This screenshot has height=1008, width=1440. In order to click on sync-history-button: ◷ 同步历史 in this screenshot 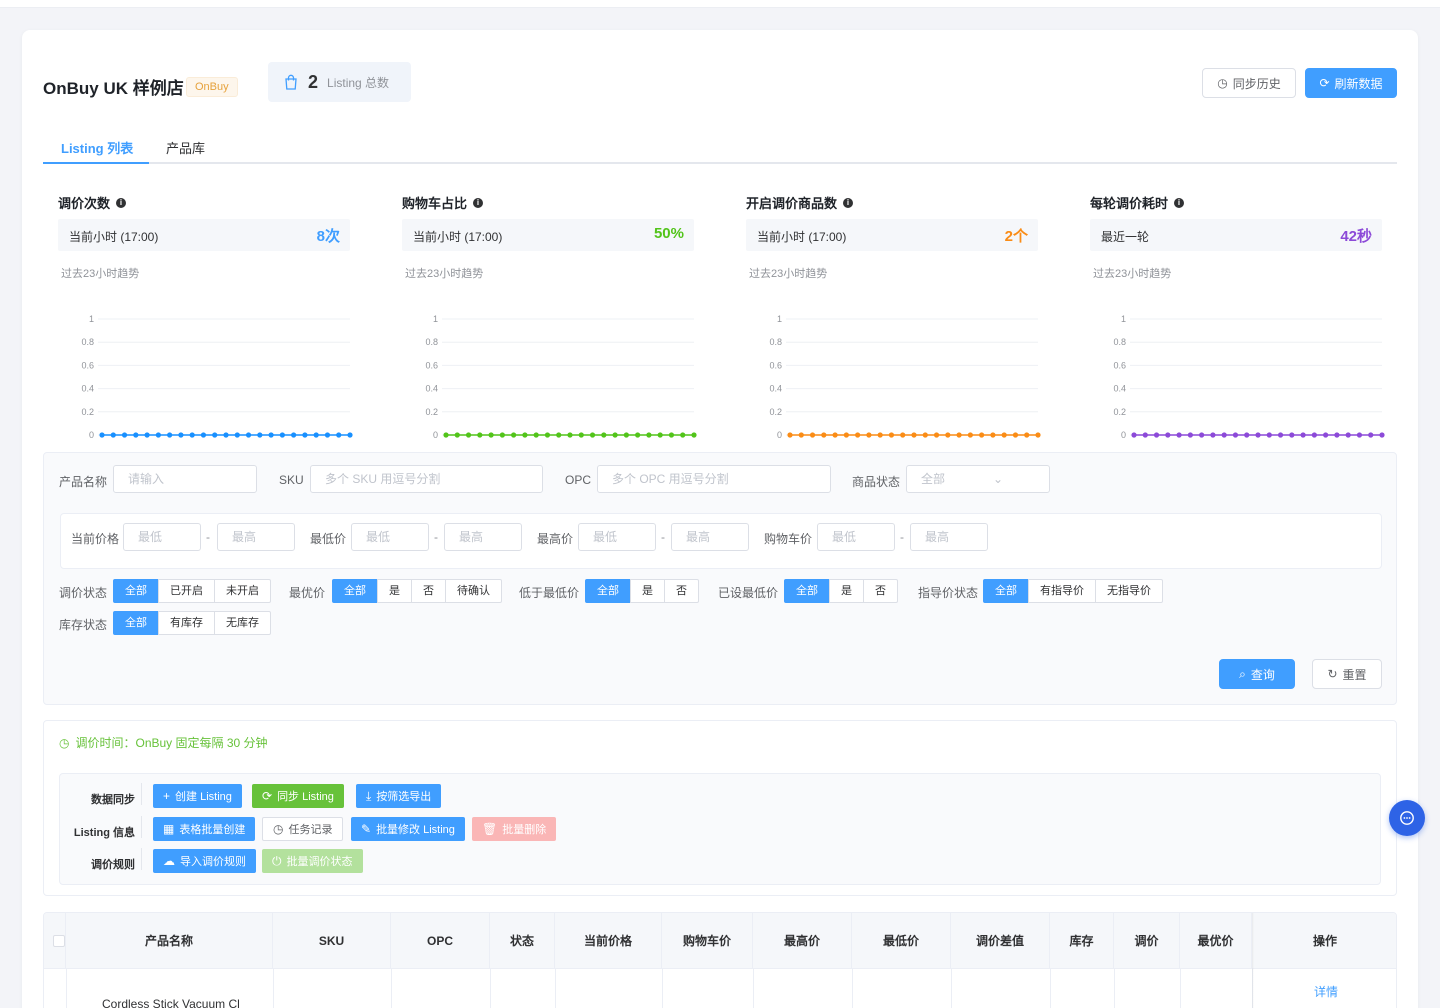, I will do `click(1249, 83)`.